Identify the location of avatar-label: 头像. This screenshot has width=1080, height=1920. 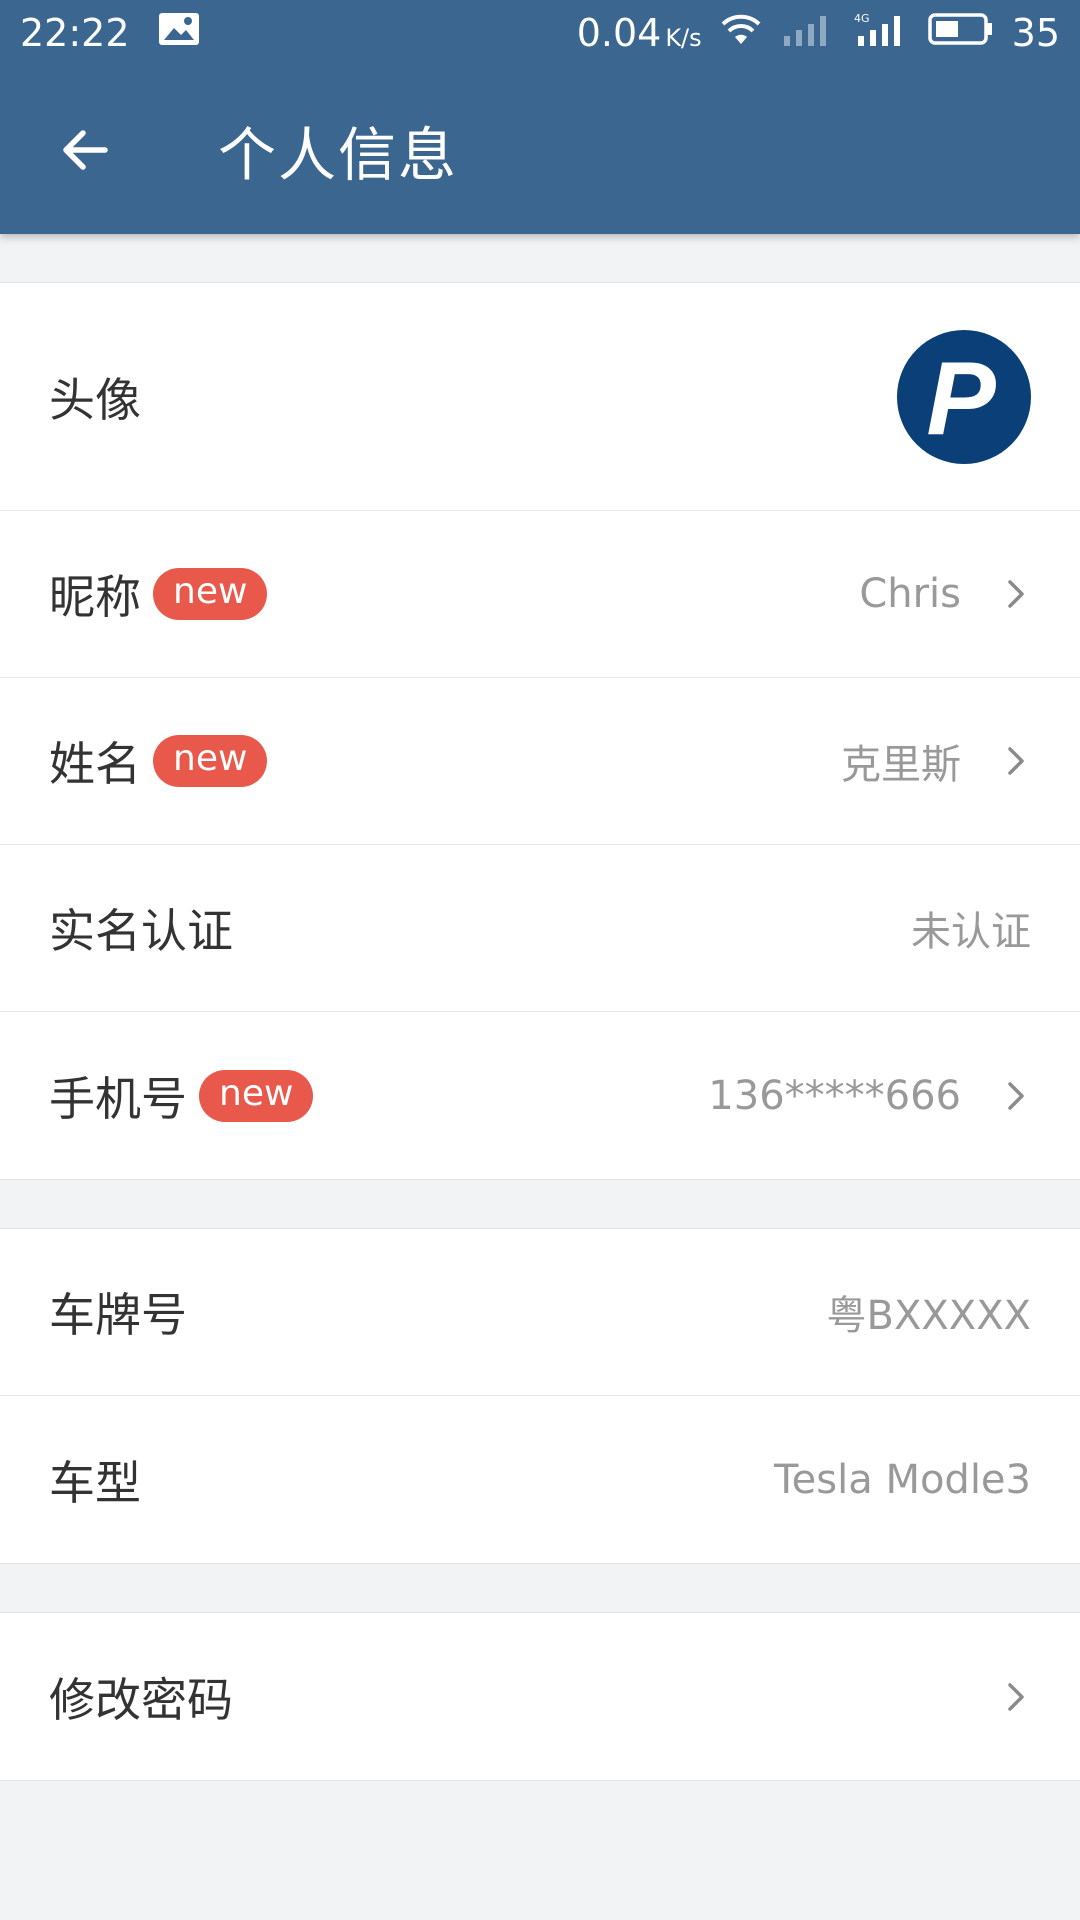
(95, 399).